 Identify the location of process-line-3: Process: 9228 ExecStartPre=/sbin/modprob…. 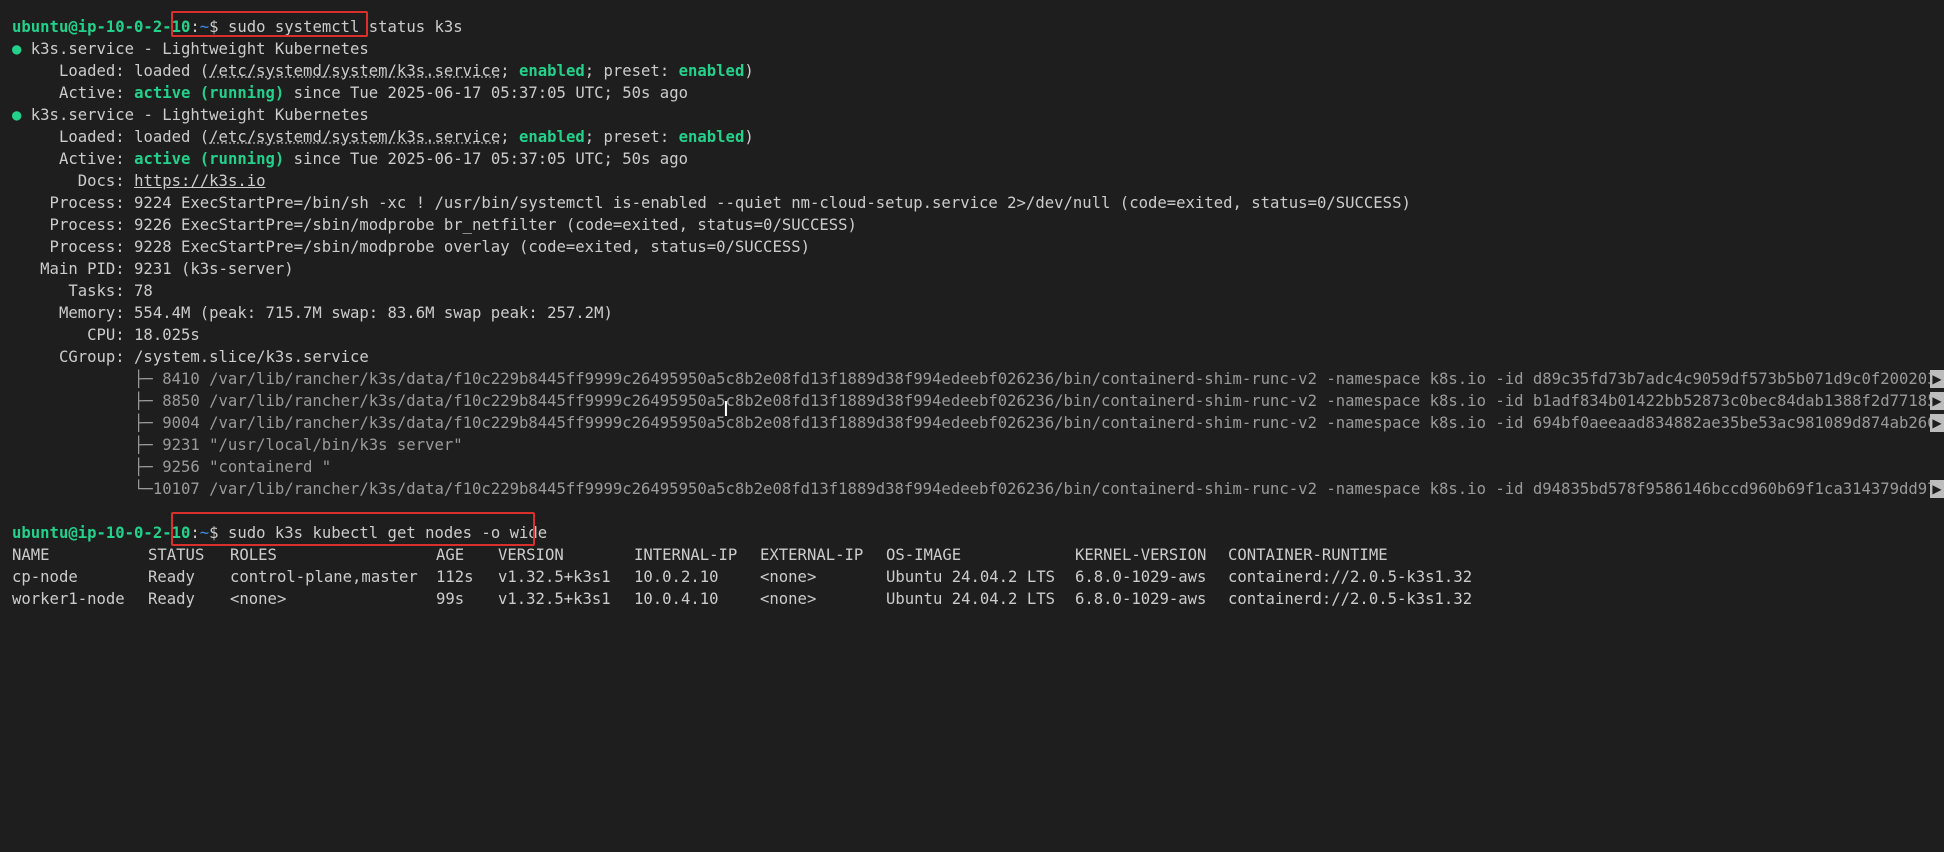
(411, 247).